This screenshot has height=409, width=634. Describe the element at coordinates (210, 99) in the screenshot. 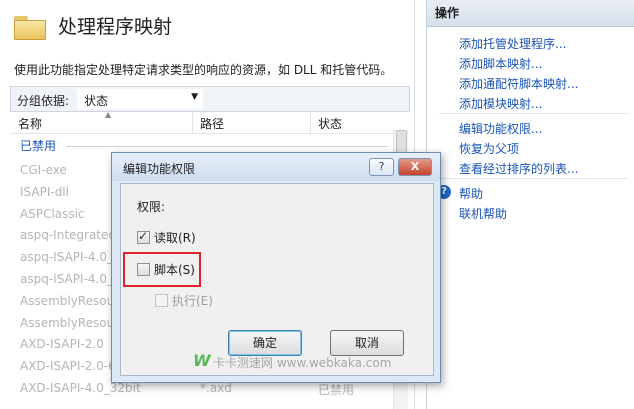

I see `group-by-bar: 分组依据: 状态 ▼` at that location.